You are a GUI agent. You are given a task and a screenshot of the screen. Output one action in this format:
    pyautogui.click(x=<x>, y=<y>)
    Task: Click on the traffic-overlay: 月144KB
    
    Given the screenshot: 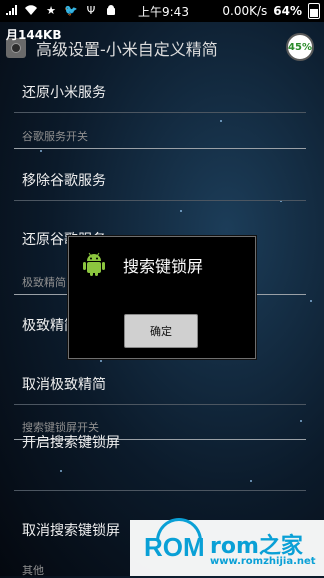 What is the action you would take?
    pyautogui.click(x=34, y=35)
    